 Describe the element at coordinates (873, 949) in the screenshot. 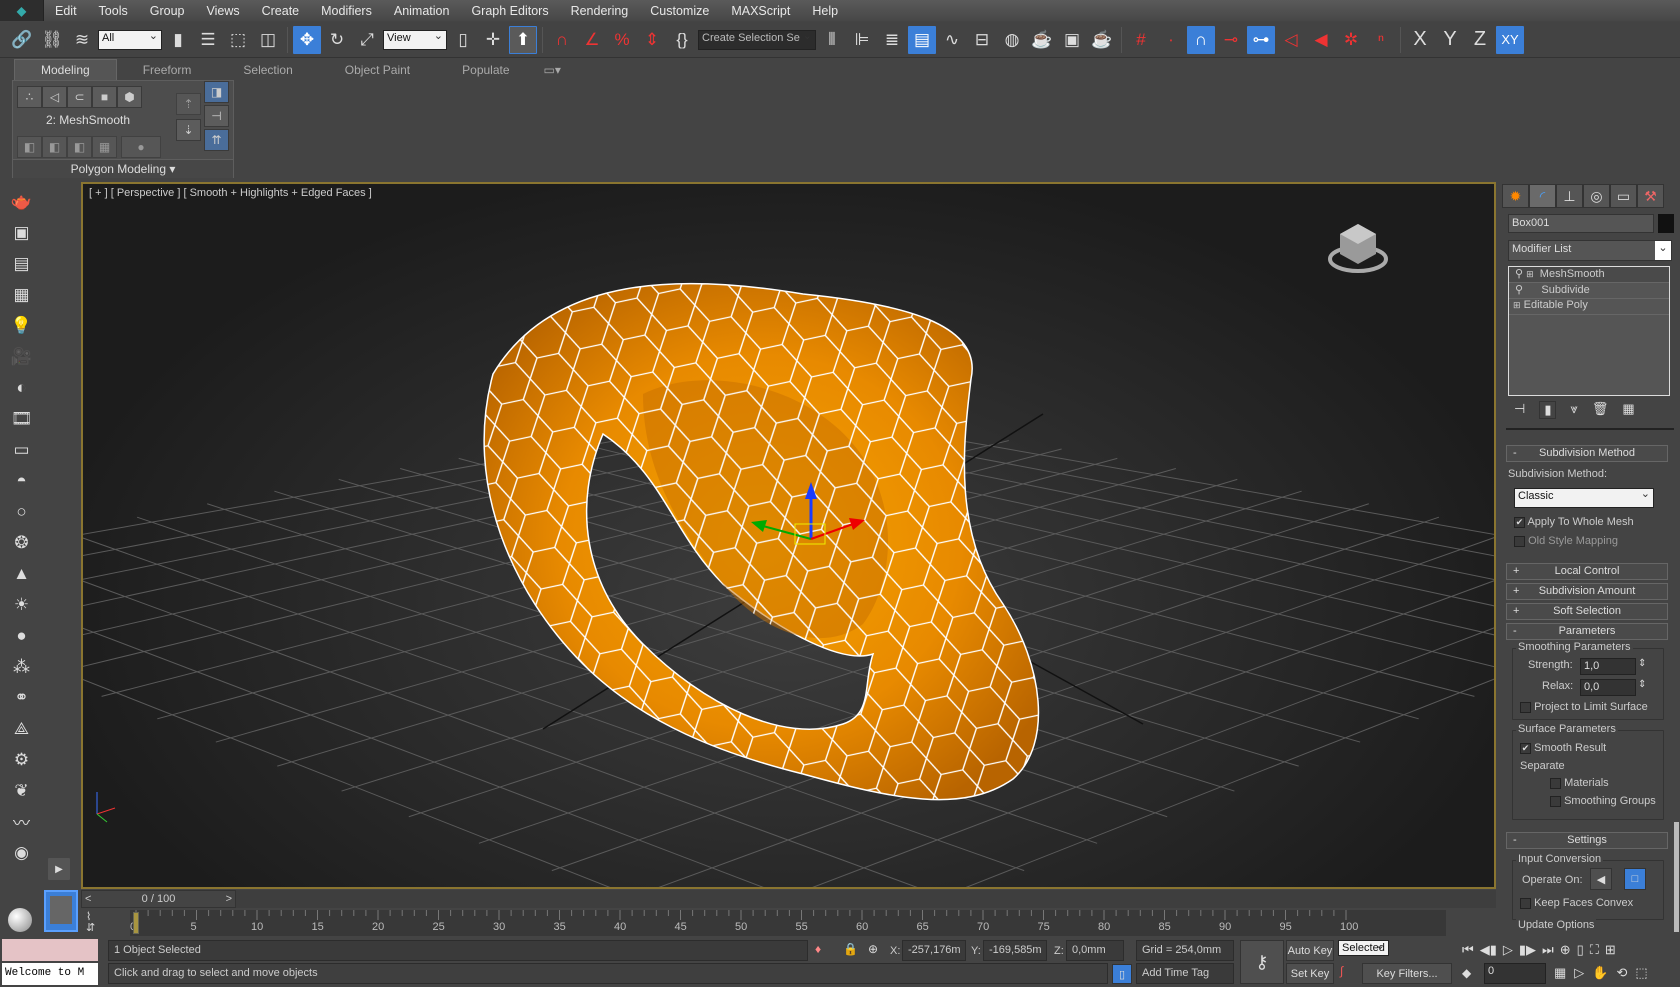

I see `absolute-mode-icon: ⊕` at that location.